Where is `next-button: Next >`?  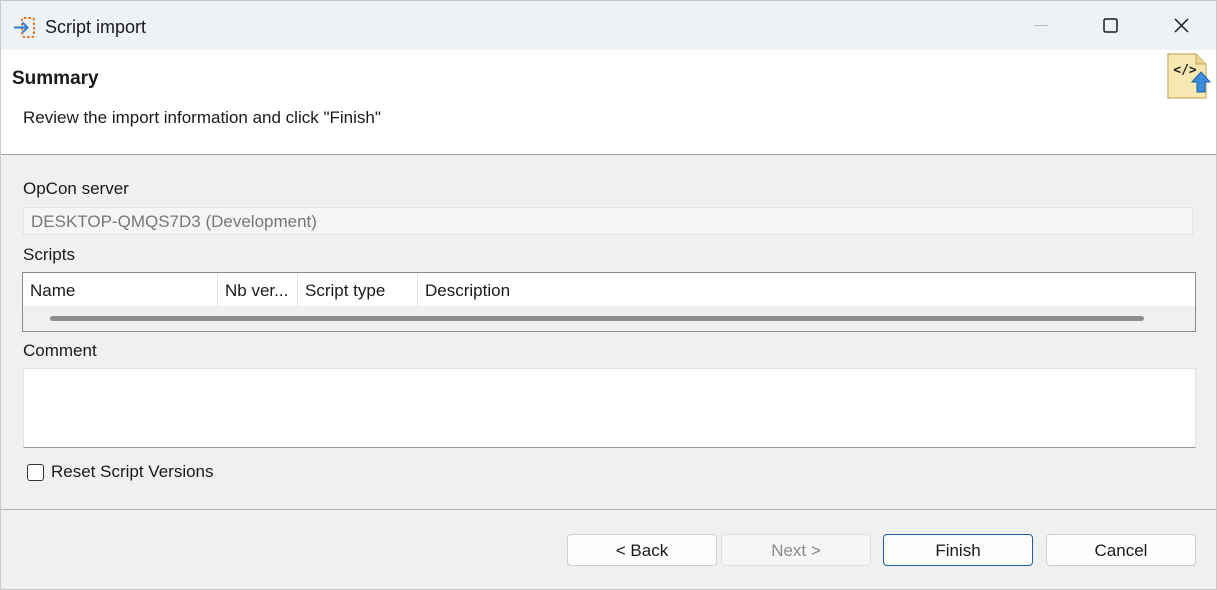
next-button: Next > is located at coordinates (796, 550).